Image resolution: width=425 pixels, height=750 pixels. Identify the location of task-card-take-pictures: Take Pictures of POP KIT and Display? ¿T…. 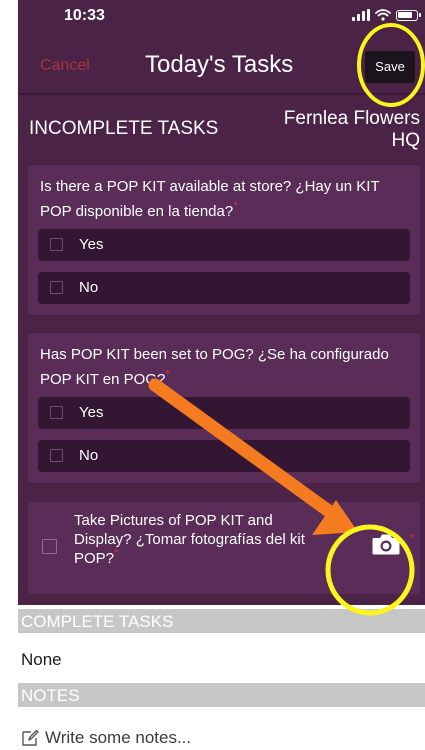
(224, 548).